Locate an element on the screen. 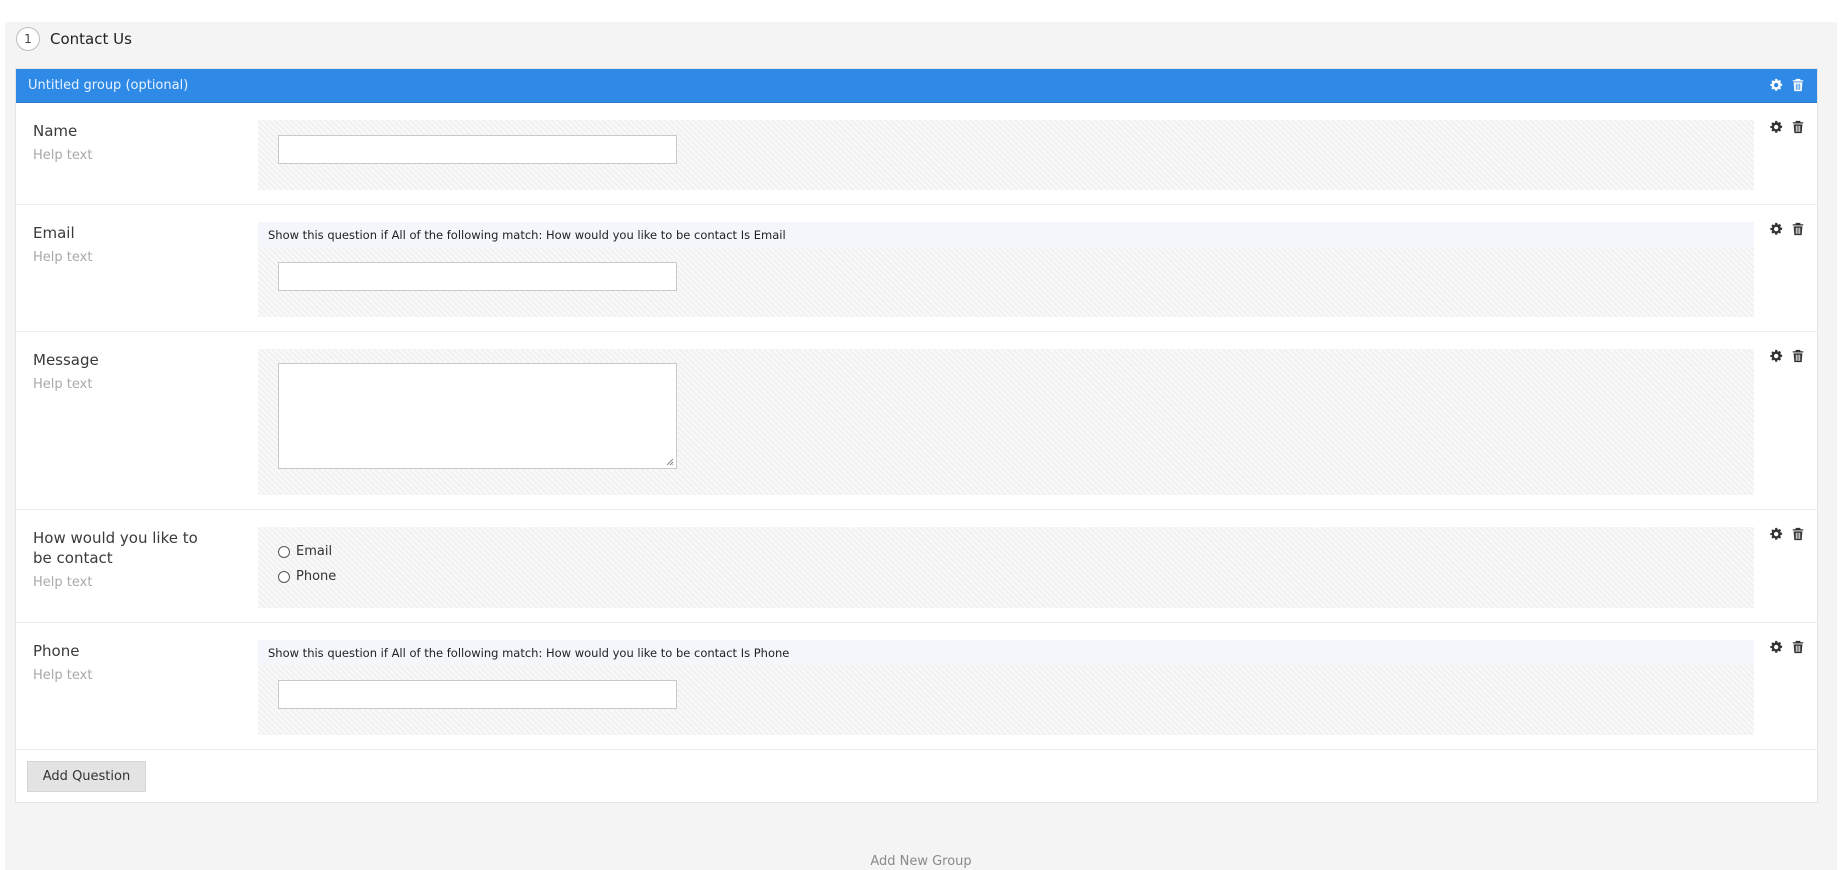  question-label: How would you like to be contact is located at coordinates (125, 548).